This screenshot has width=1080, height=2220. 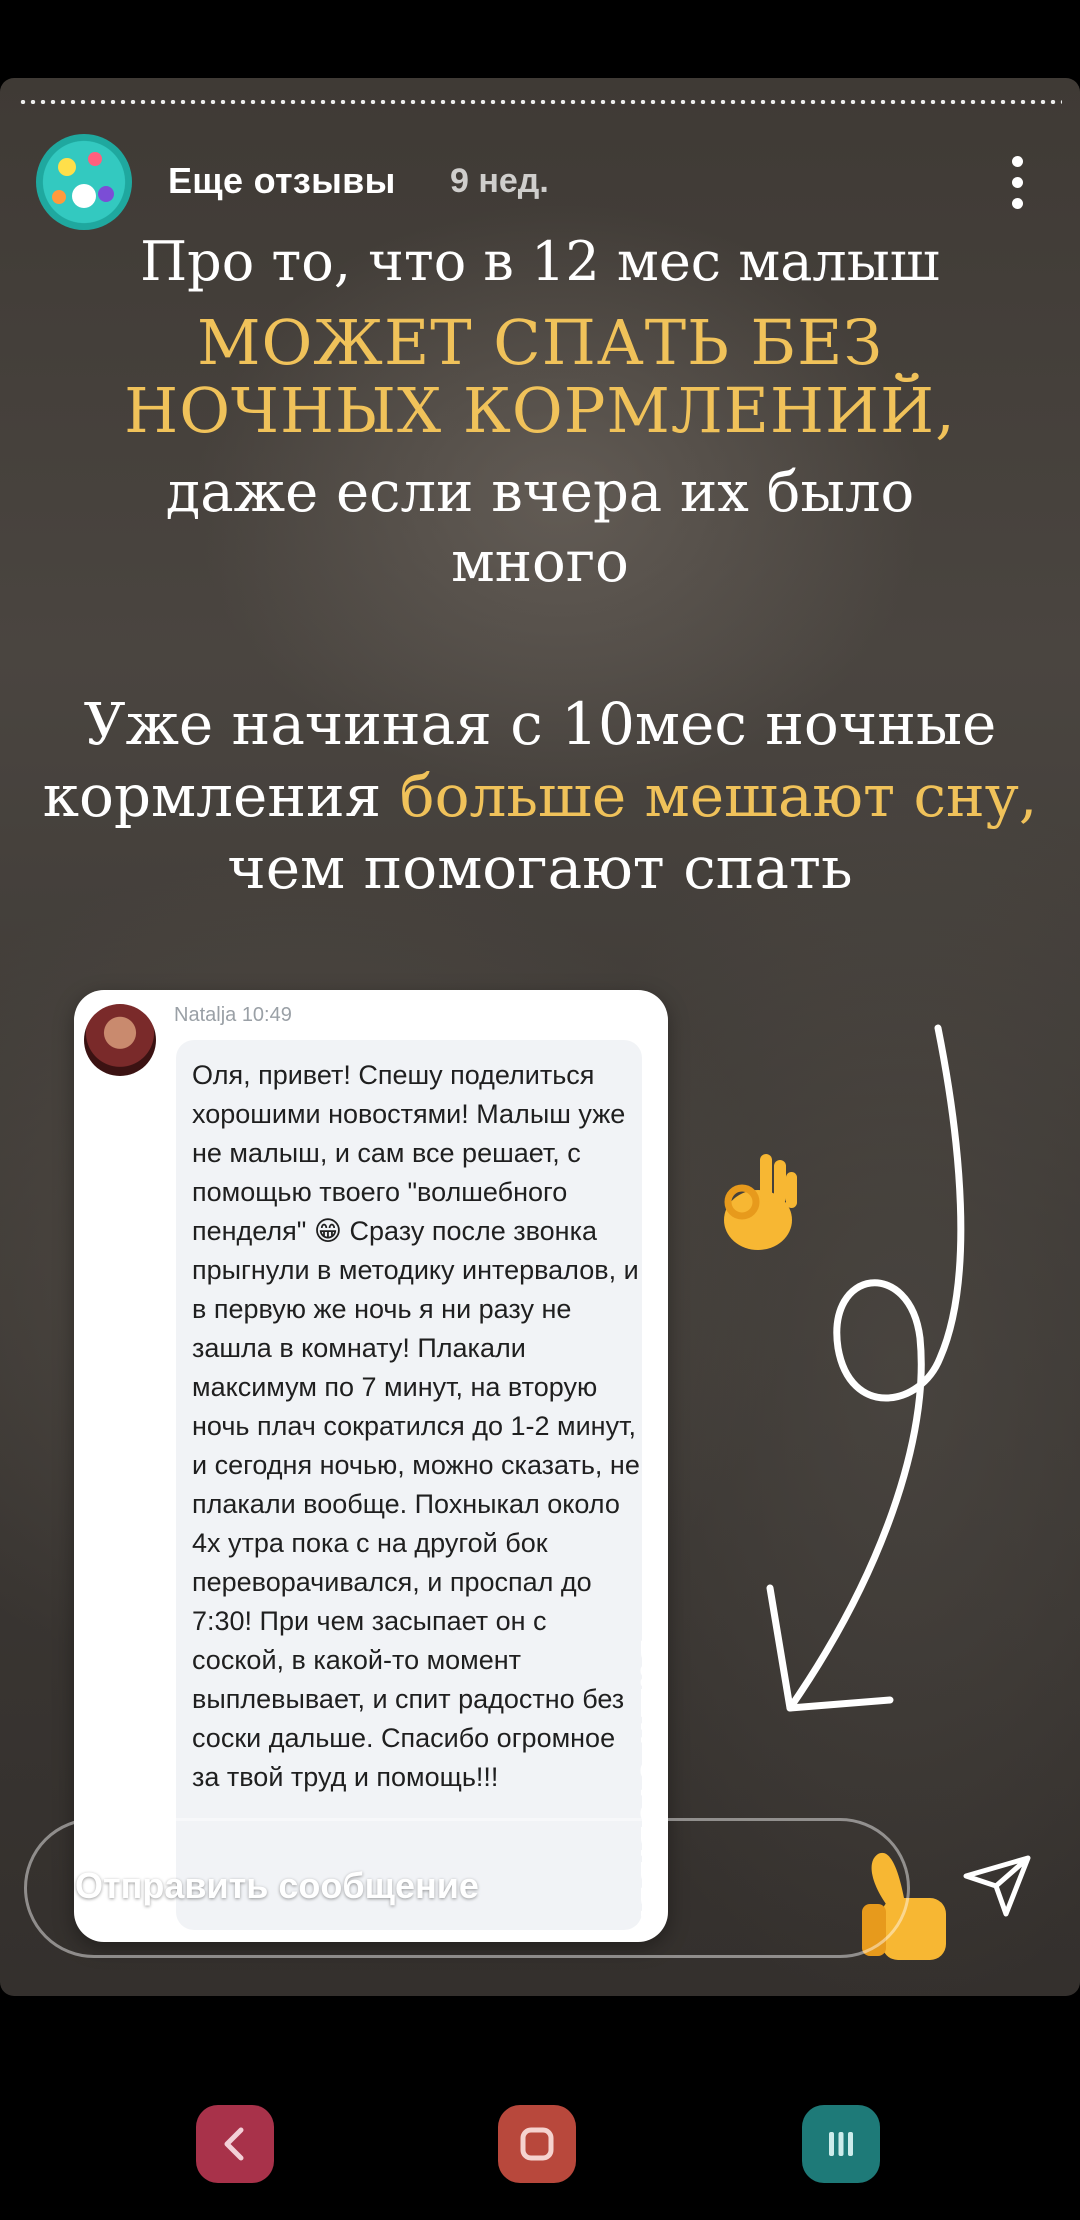 I want to click on account-name: Еще отзывы, so click(x=282, y=181).